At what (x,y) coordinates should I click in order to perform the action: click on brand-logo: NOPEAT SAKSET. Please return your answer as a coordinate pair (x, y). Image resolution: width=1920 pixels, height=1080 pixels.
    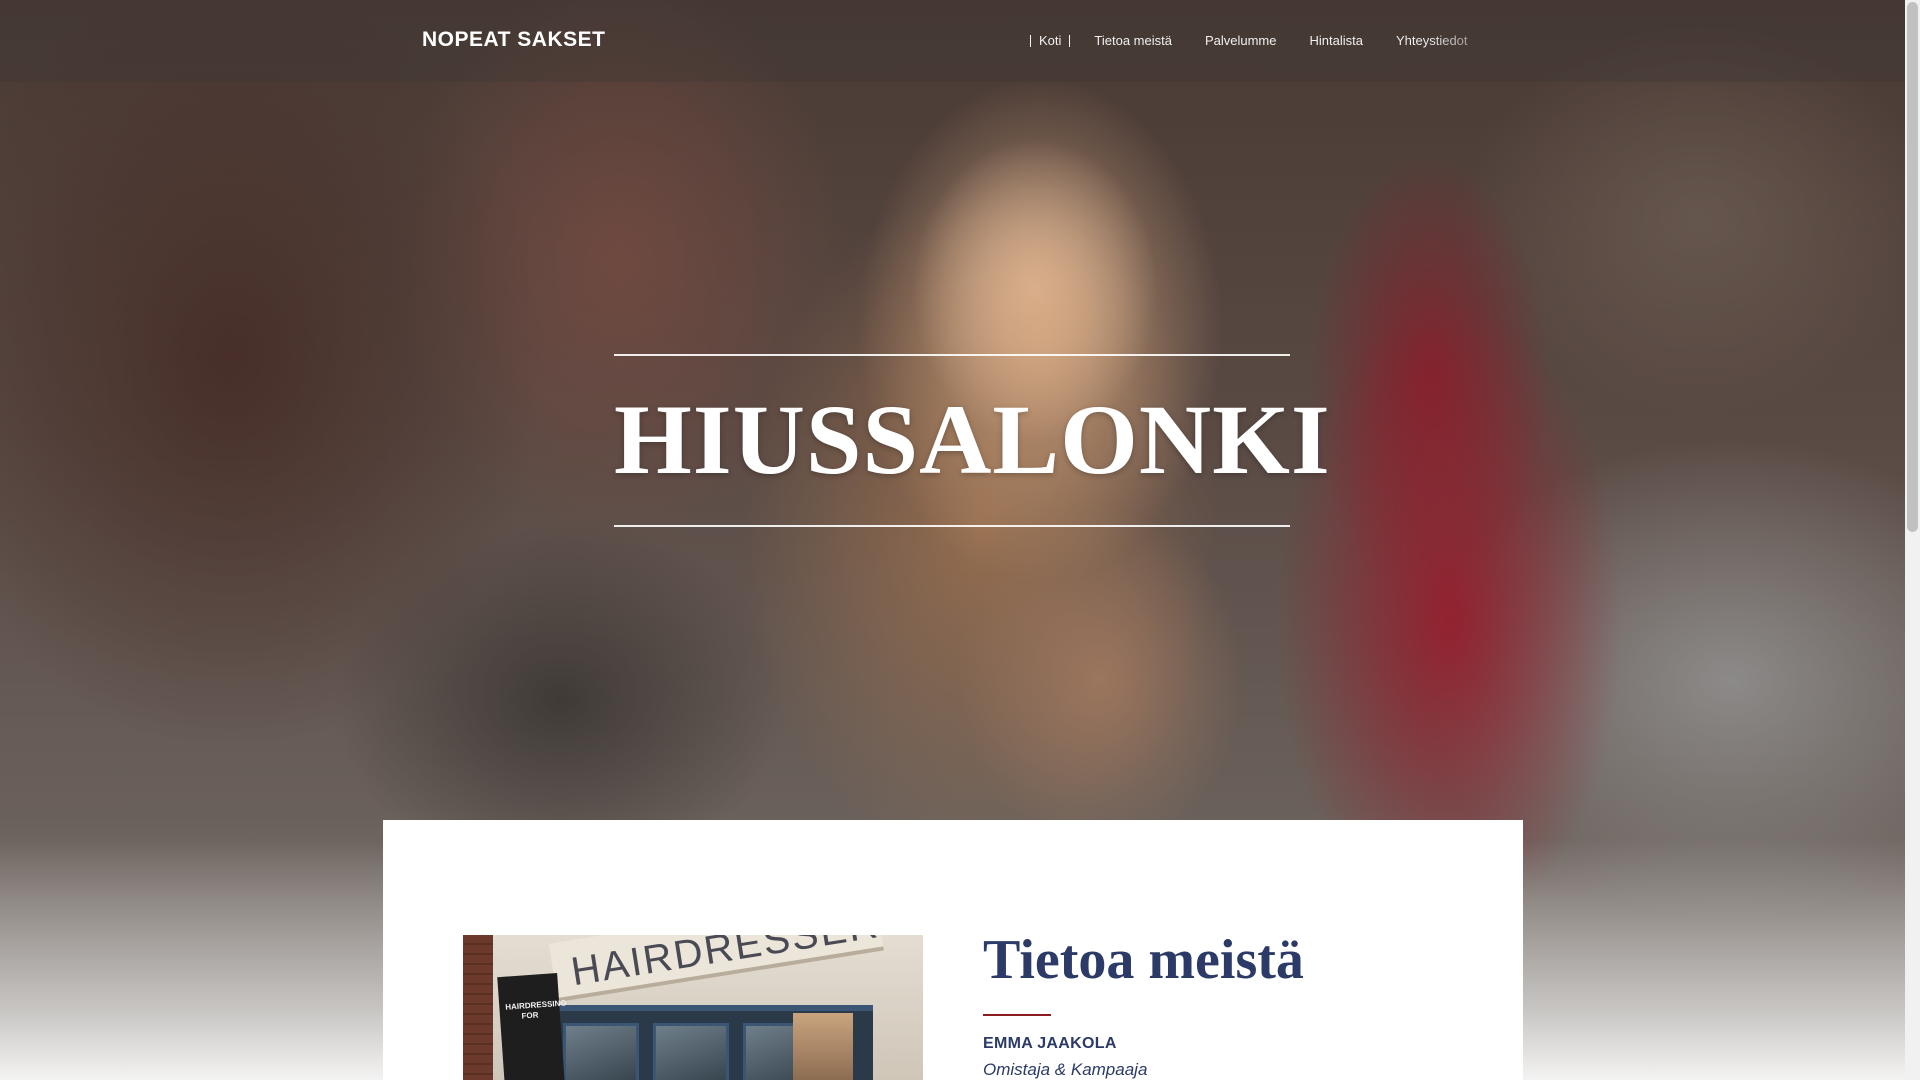
    Looking at the image, I should click on (513, 40).